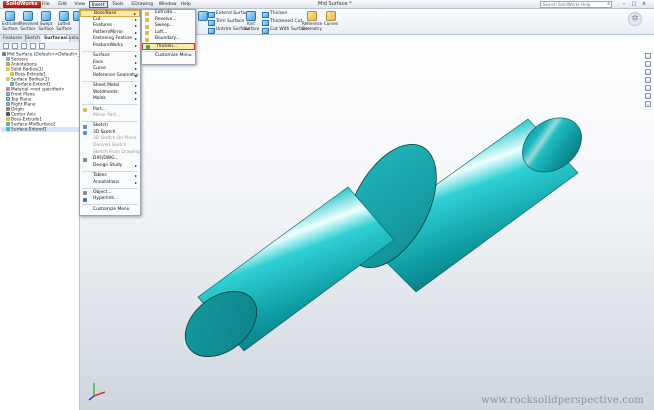 This screenshot has width=654, height=410. I want to click on feature-manager-toolbar, so click(40, 46).